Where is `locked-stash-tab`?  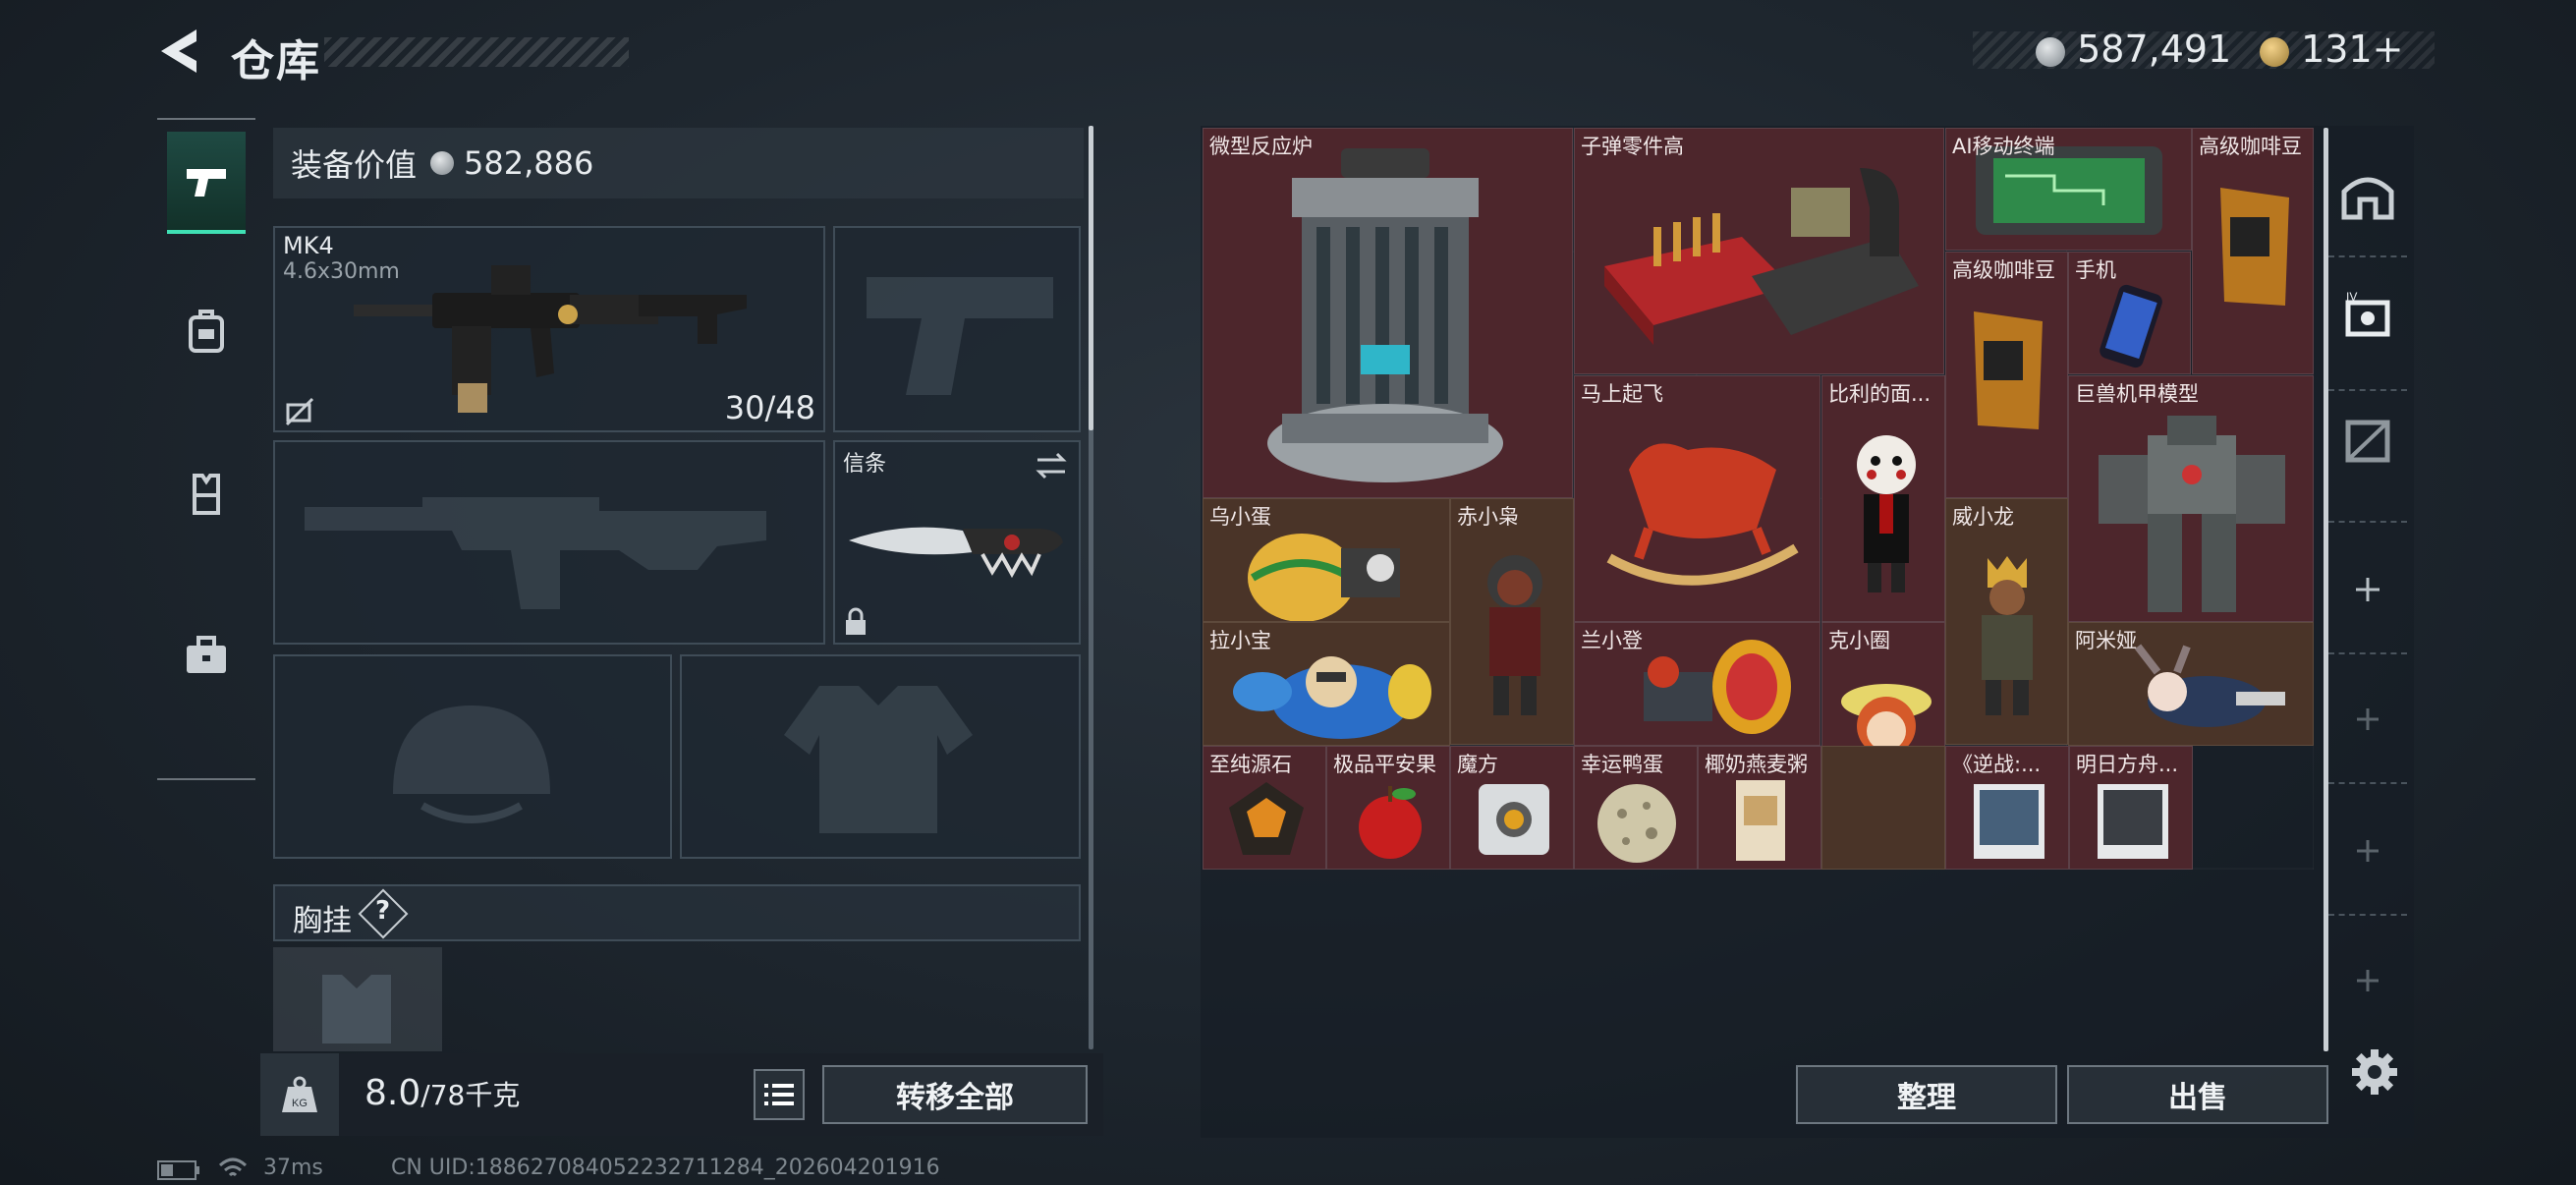
locked-stash-tab is located at coordinates (2367, 981).